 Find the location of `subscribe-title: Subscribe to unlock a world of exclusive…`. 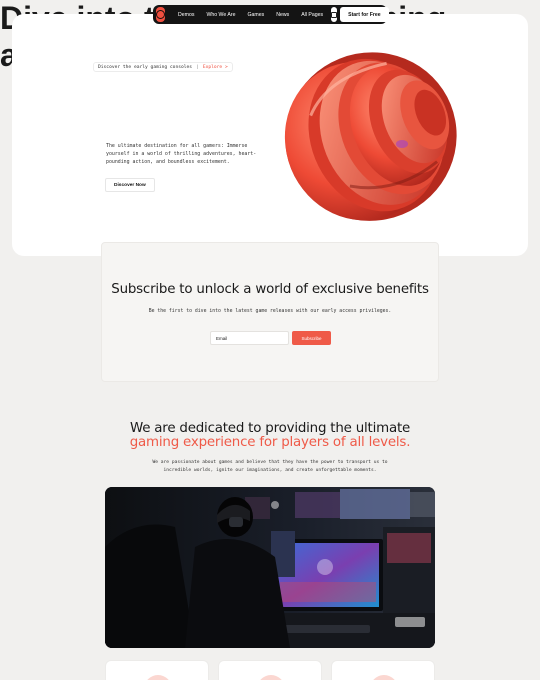

subscribe-title: Subscribe to unlock a world of exclusive… is located at coordinates (270, 289).